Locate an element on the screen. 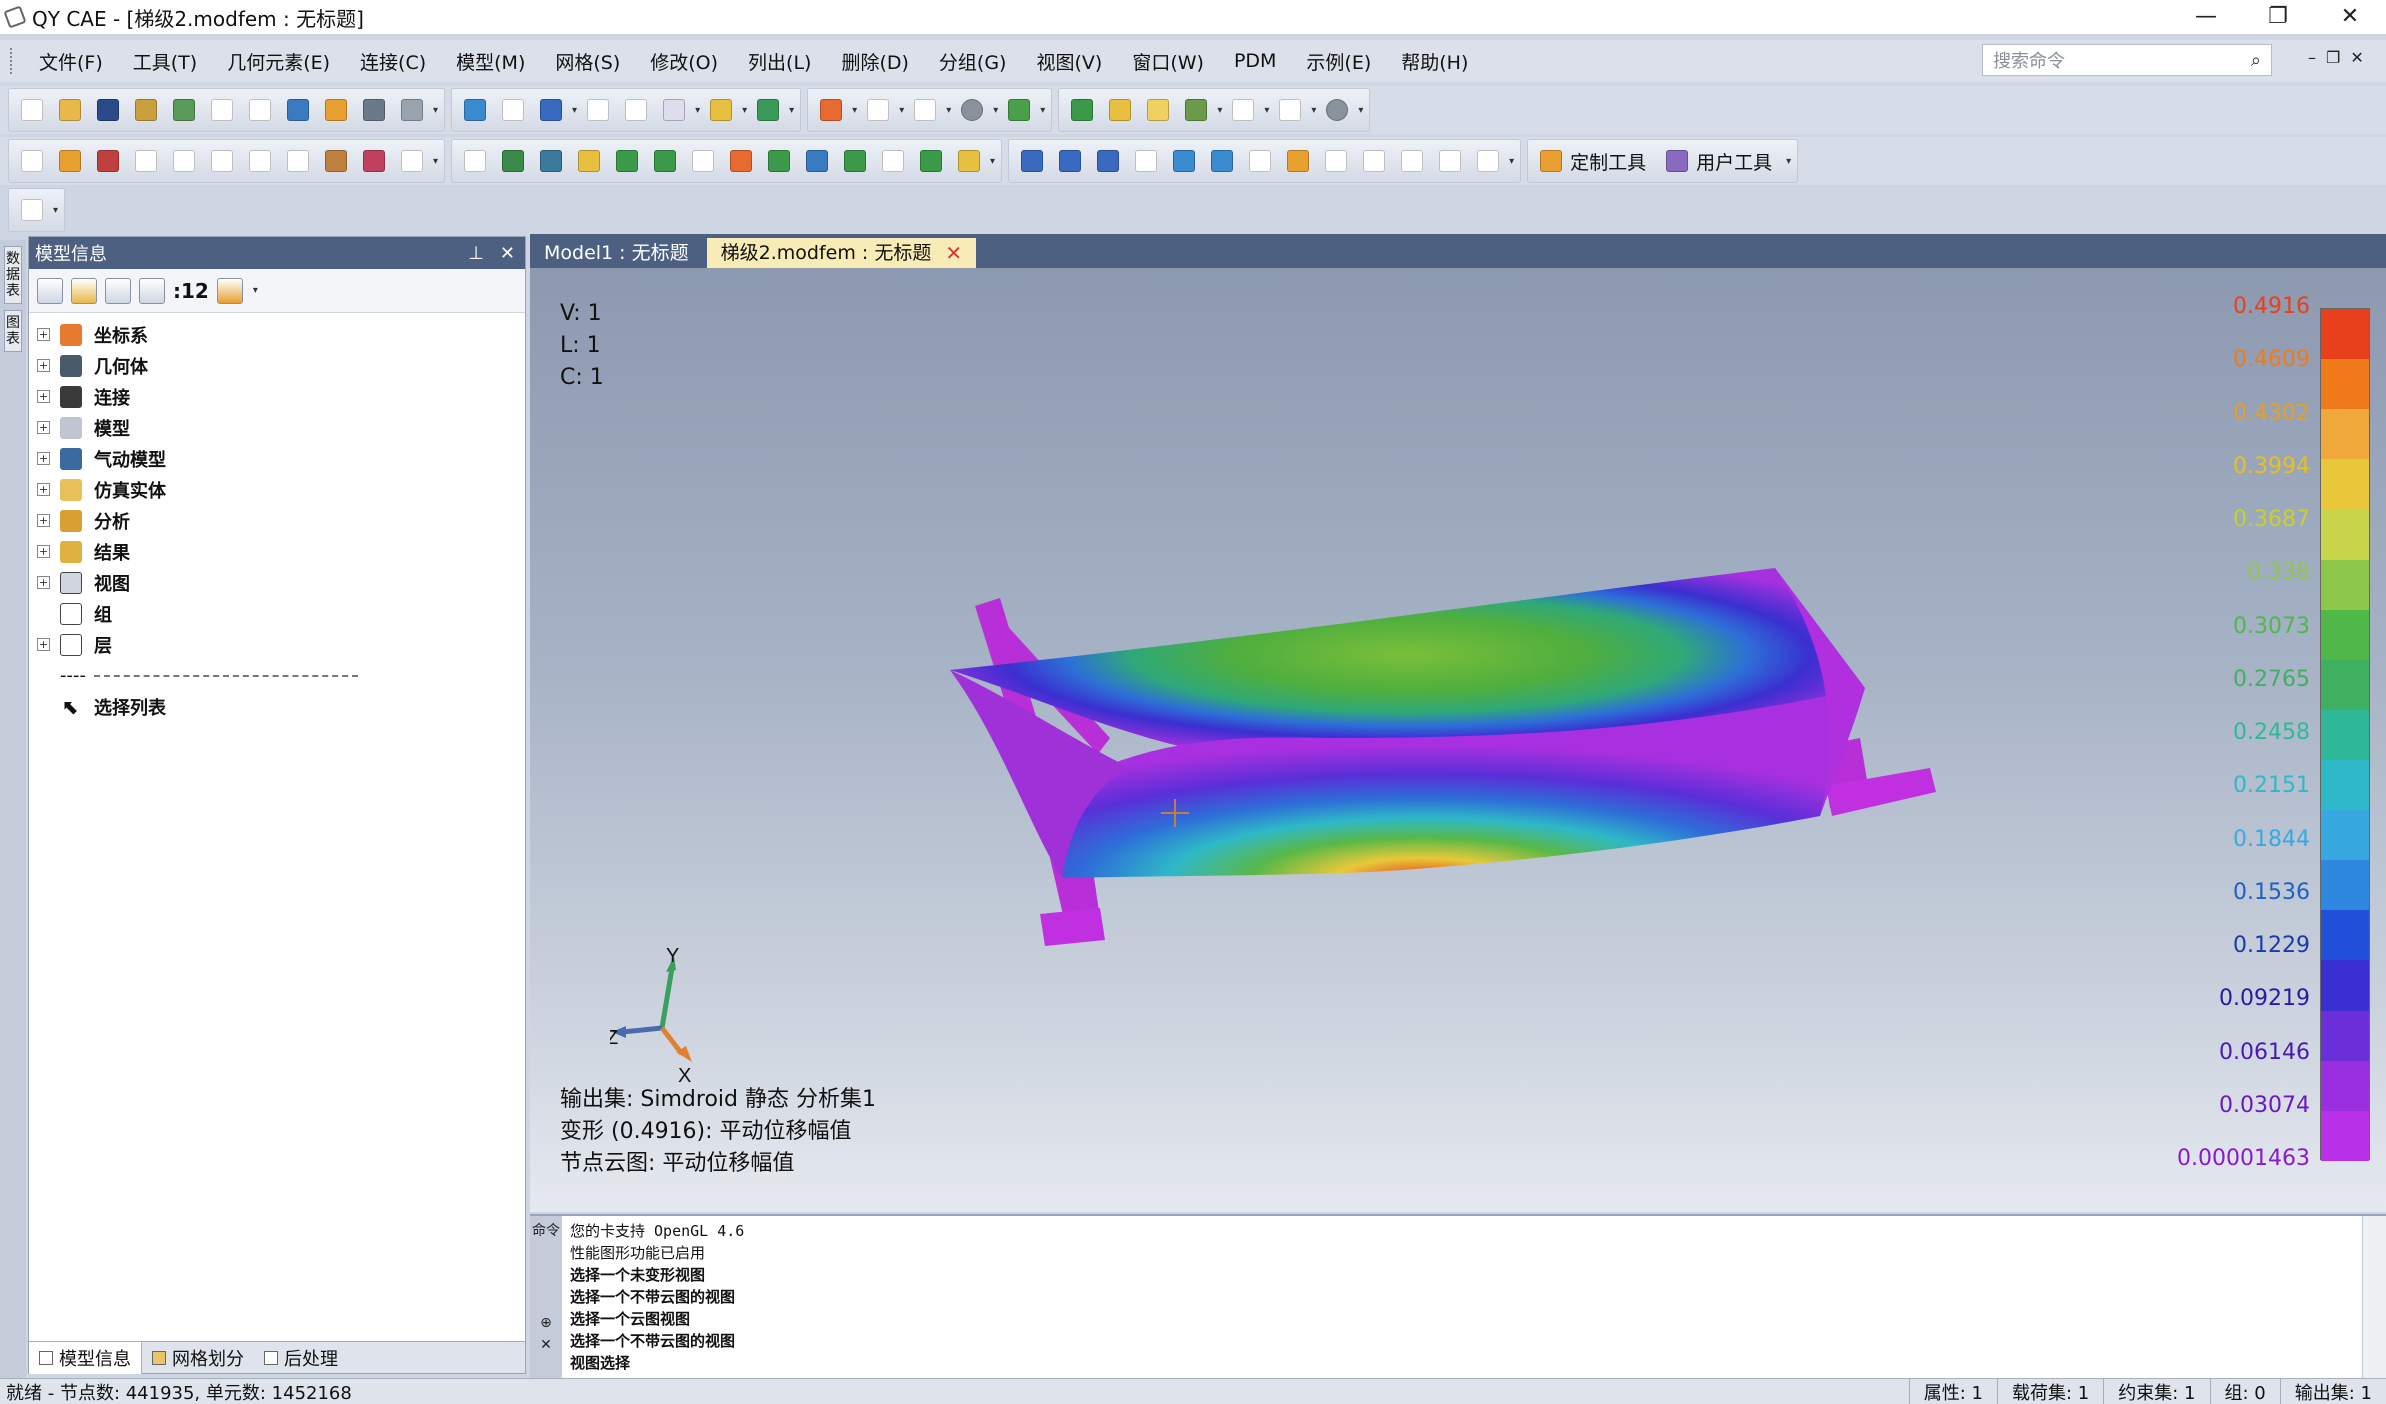 Image resolution: width=2386 pixels, height=1404 pixels. brush-button is located at coordinates (969, 161).